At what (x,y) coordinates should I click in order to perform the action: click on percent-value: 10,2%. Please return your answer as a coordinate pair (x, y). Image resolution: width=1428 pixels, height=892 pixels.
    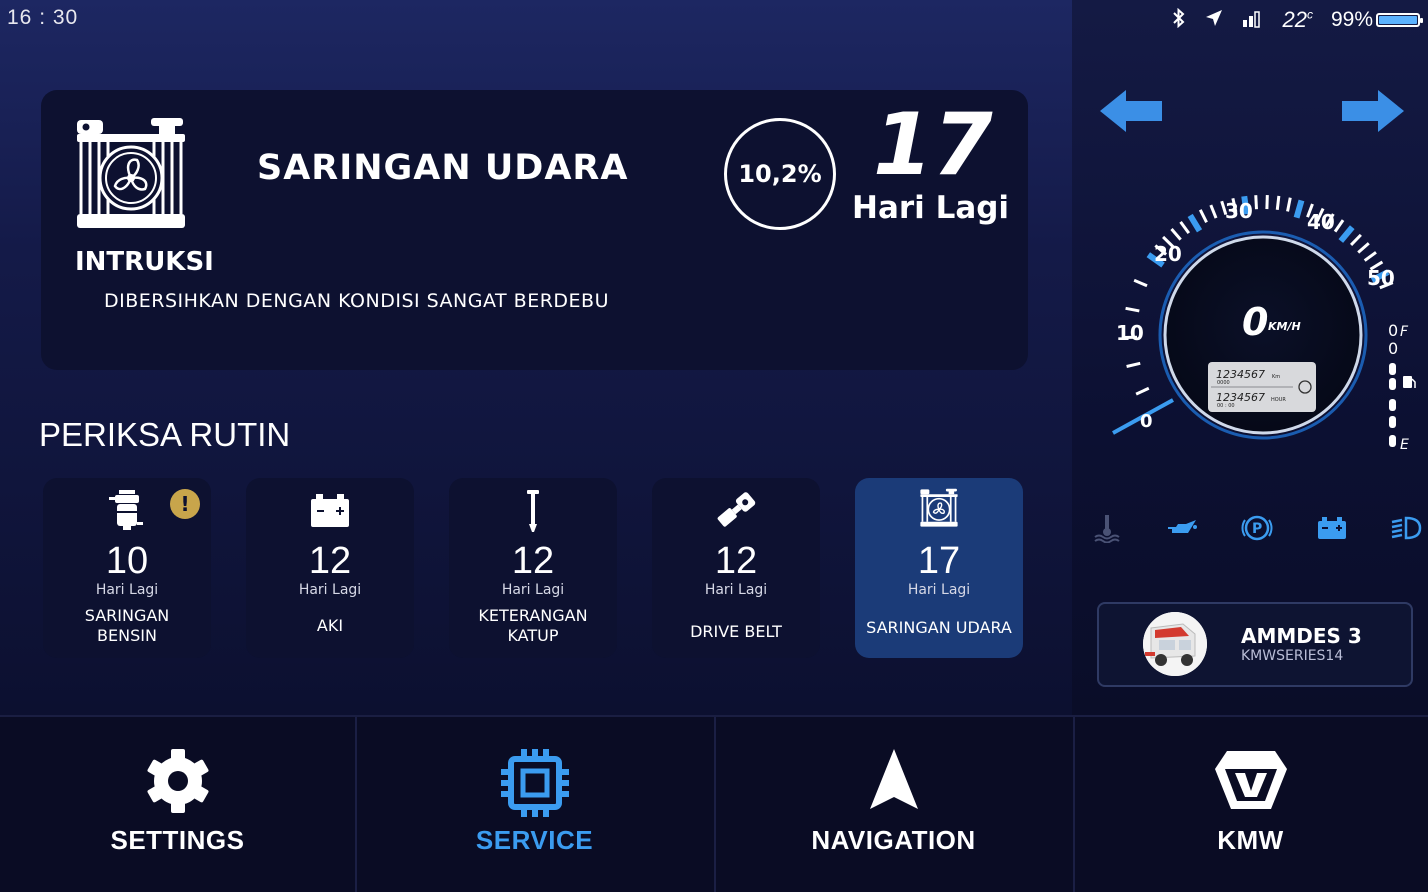
    Looking at the image, I should click on (779, 174).